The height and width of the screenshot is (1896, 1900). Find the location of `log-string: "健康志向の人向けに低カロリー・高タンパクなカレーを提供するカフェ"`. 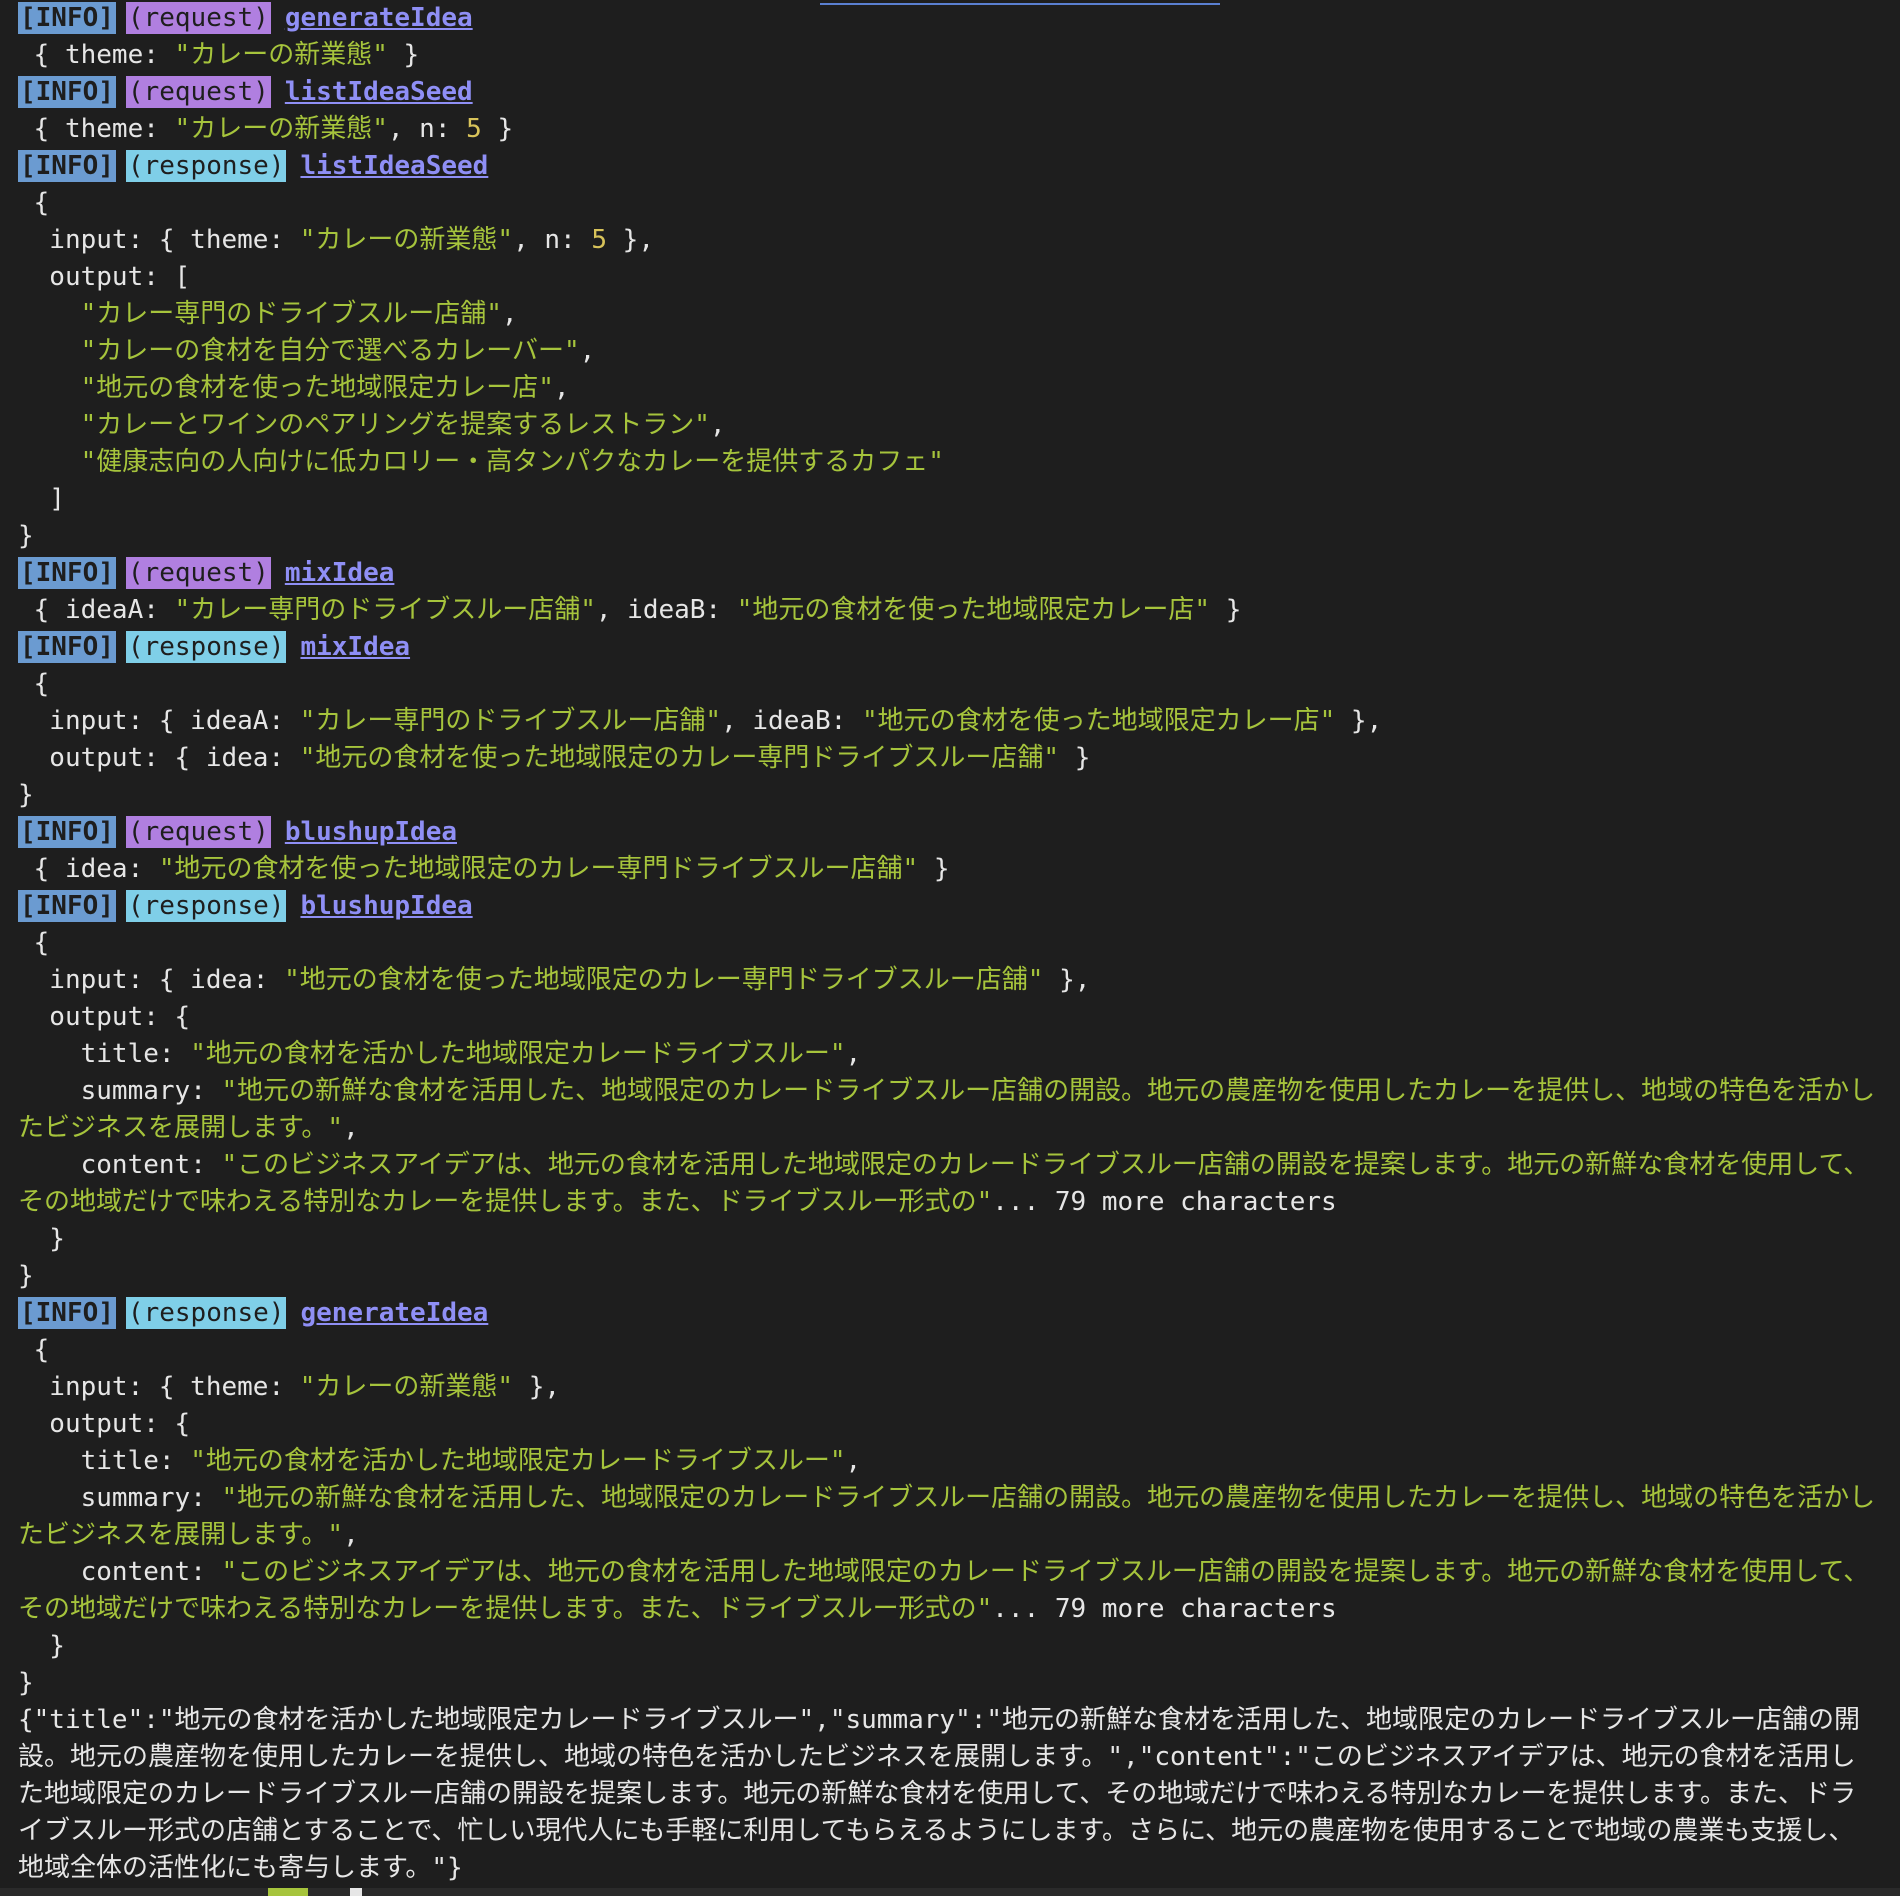

log-string: "健康志向の人向けに低カロリー・高タンパクなカレーを提供するカフェ" is located at coordinates (481, 462).